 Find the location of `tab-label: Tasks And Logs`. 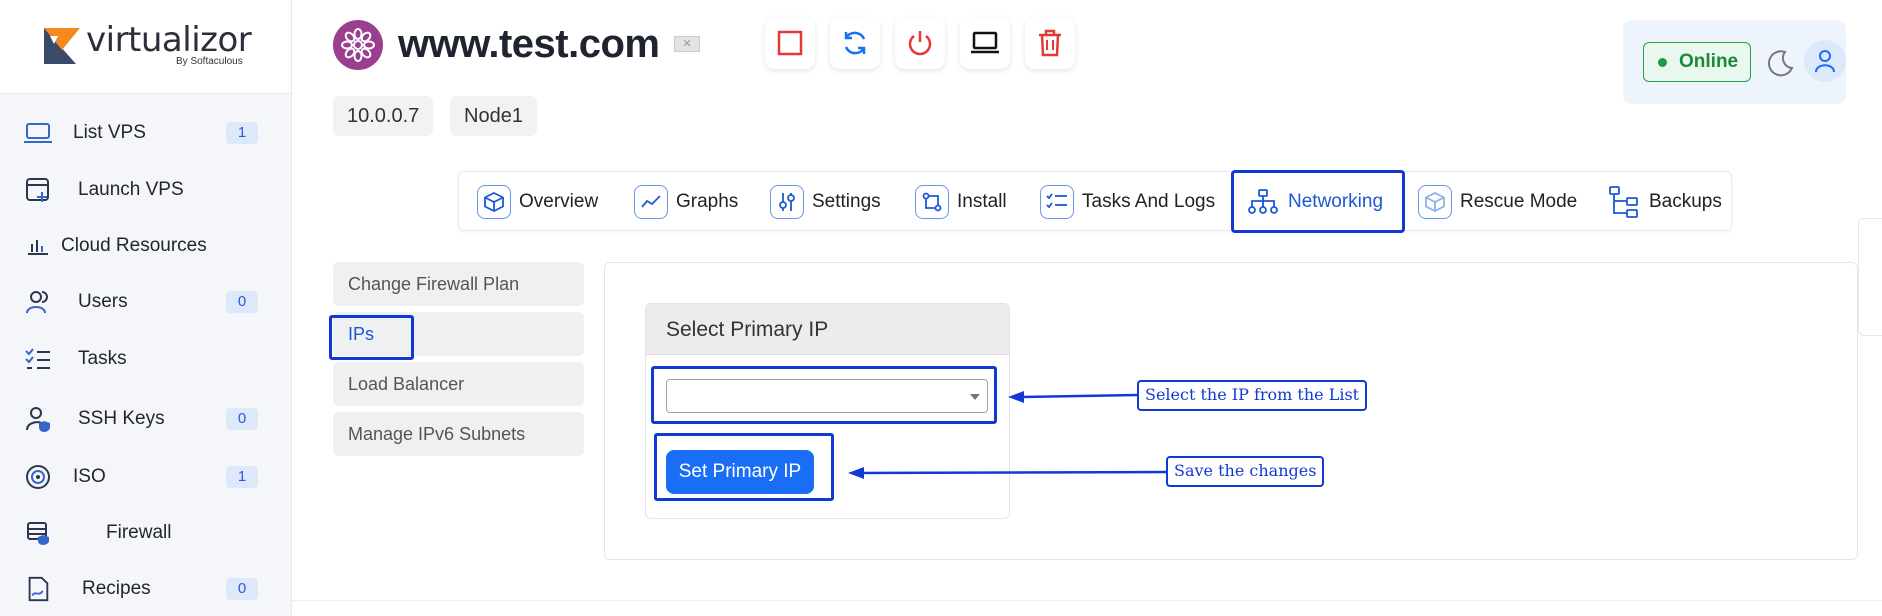

tab-label: Tasks And Logs is located at coordinates (1149, 201).